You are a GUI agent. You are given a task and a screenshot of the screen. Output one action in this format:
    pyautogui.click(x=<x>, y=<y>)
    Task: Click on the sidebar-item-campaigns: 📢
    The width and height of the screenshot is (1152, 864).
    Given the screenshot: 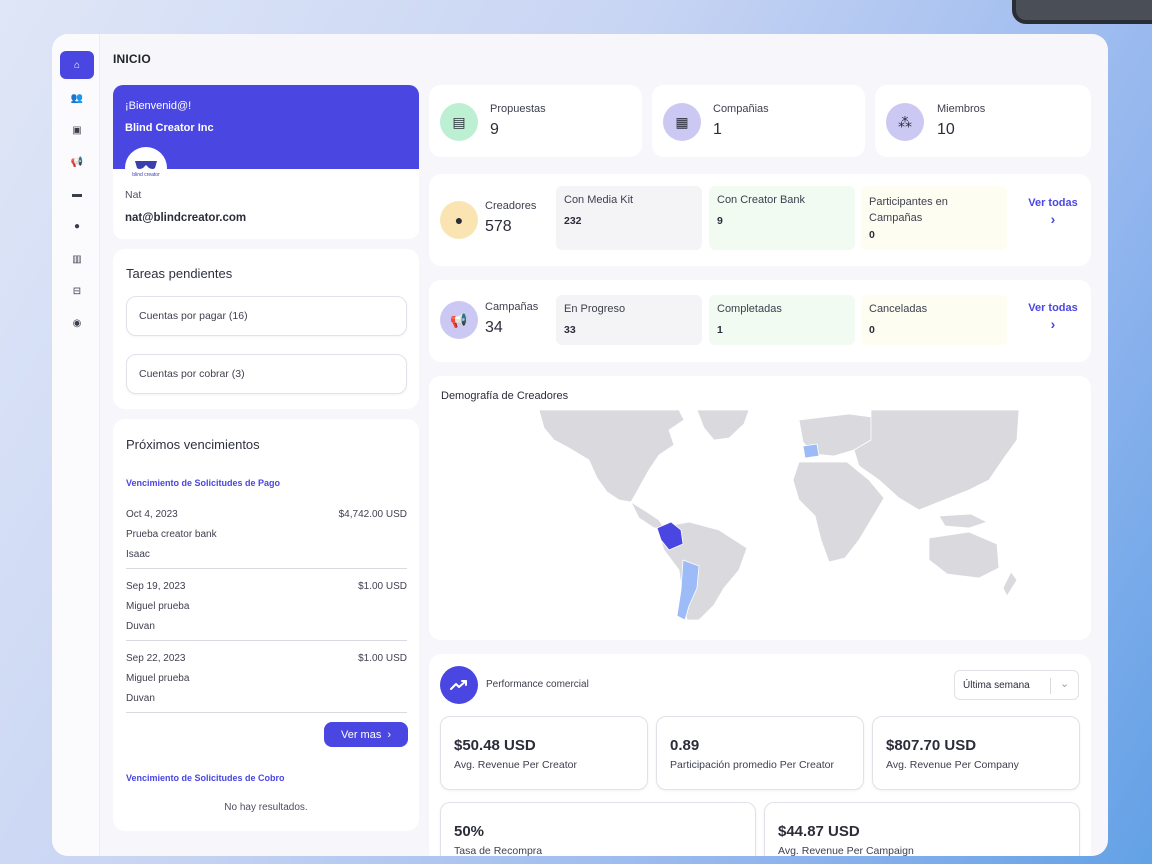 What is the action you would take?
    pyautogui.click(x=77, y=162)
    